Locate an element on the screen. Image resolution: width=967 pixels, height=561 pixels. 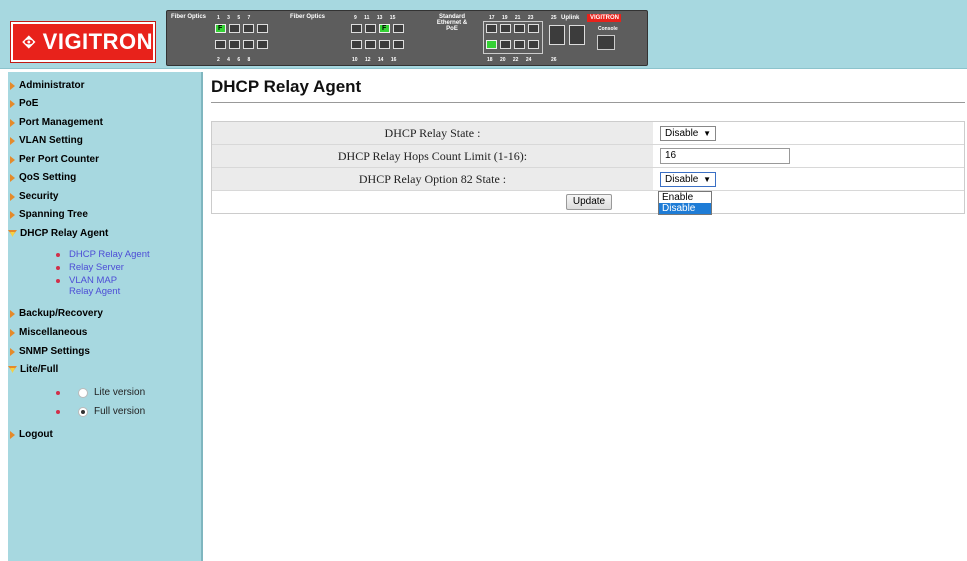
update-button: Update is located at coordinates (589, 202).